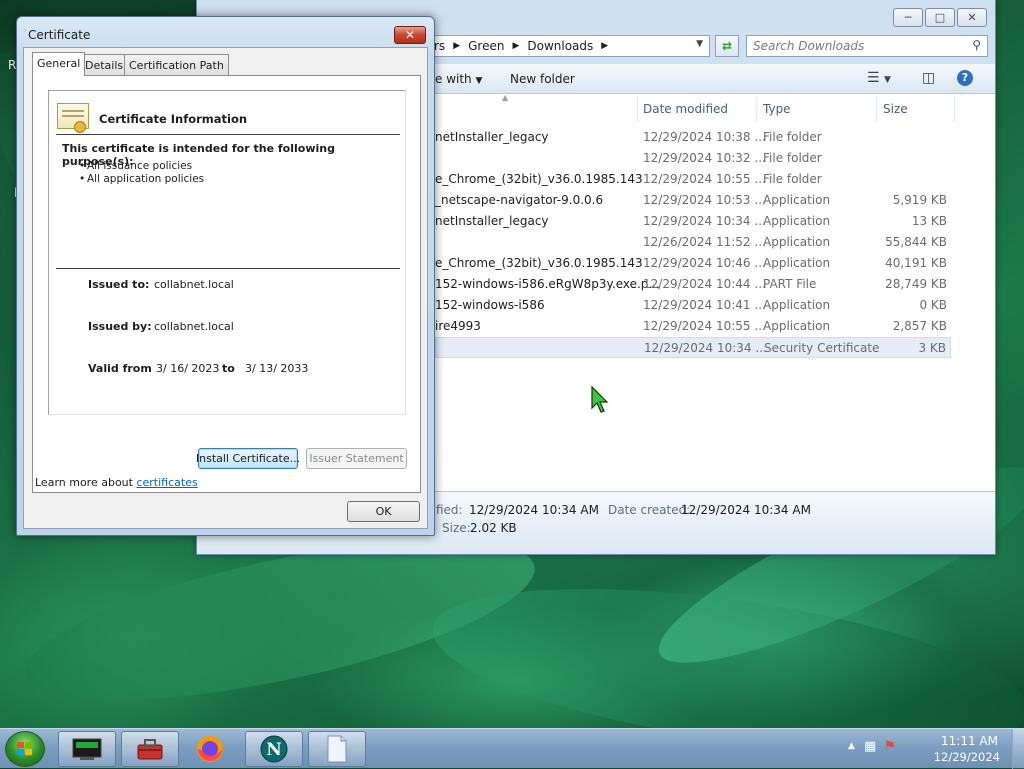  Describe the element at coordinates (777, 109) in the screenshot. I see `column-header-type: Type` at that location.